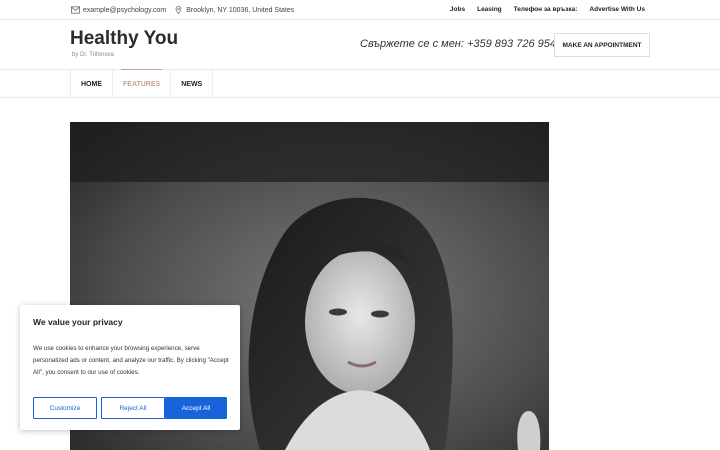  What do you see at coordinates (489, 9) in the screenshot?
I see `top-link-leasing: Leasing` at bounding box center [489, 9].